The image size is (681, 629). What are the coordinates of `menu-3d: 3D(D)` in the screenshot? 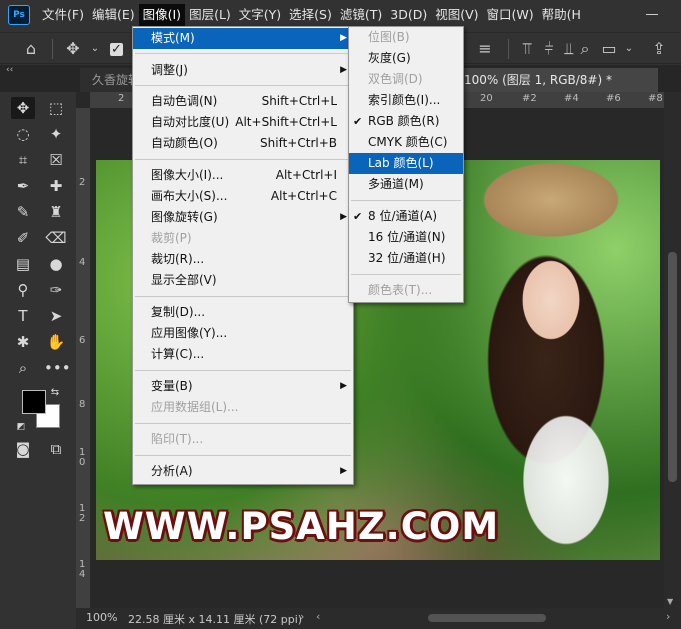 It's located at (408, 15).